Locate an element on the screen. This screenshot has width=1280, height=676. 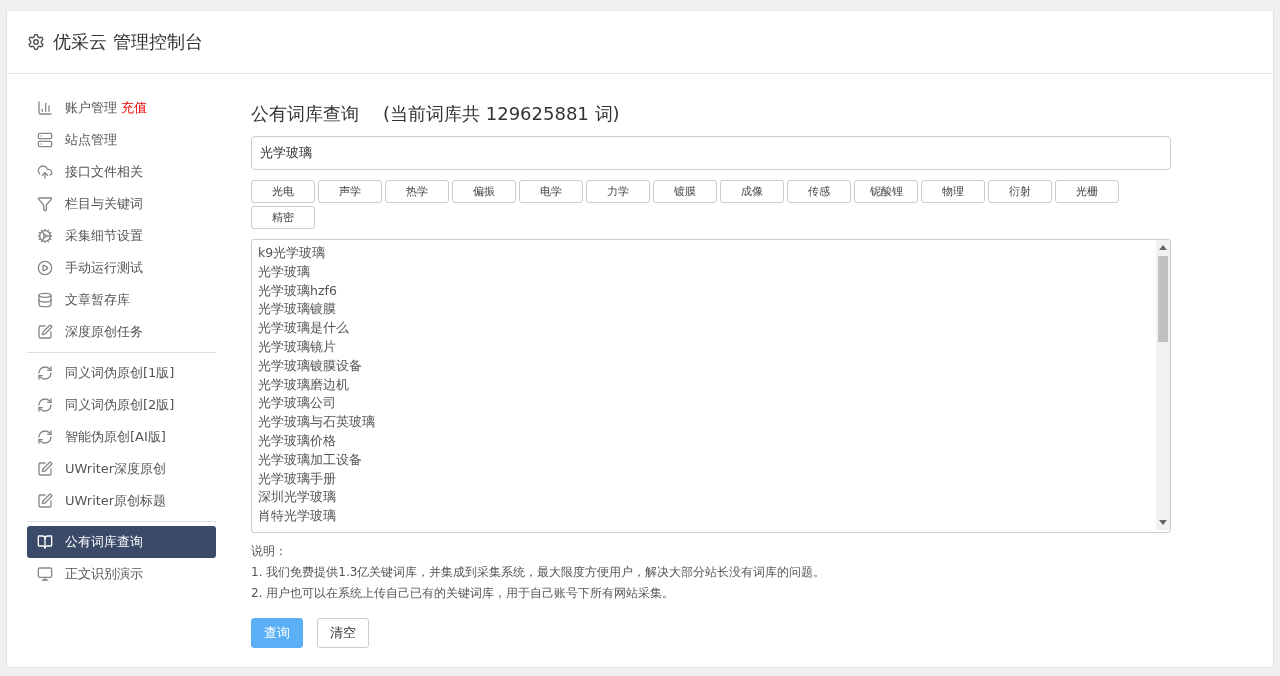
monitor-icon is located at coordinates (45, 574).